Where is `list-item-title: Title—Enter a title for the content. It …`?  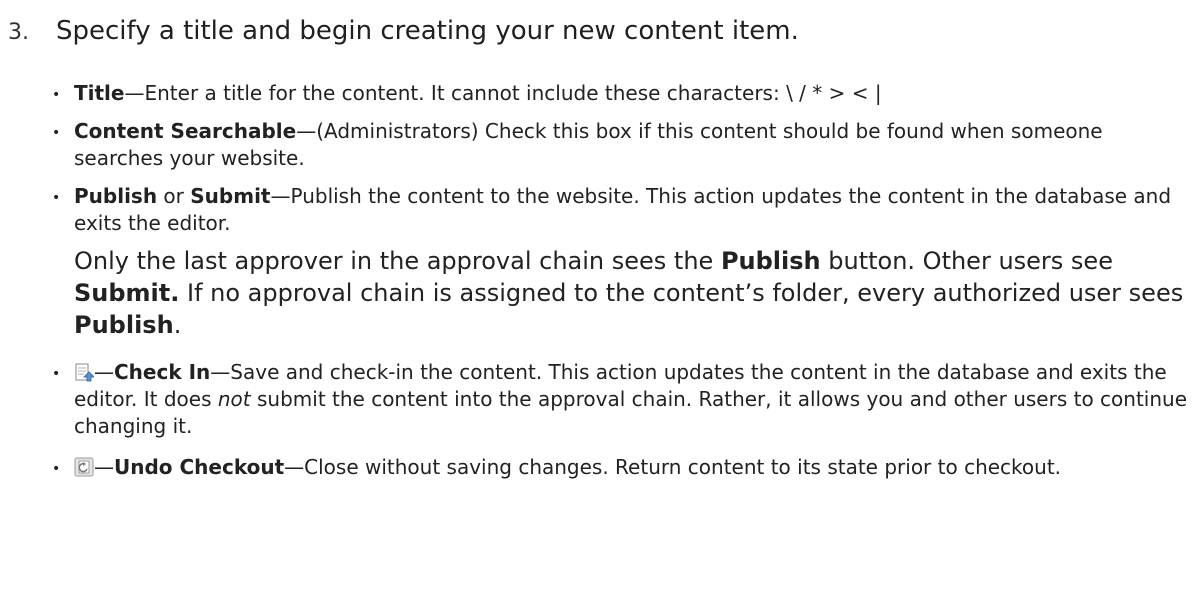 list-item-title: Title—Enter a title for the content. It … is located at coordinates (624, 94).